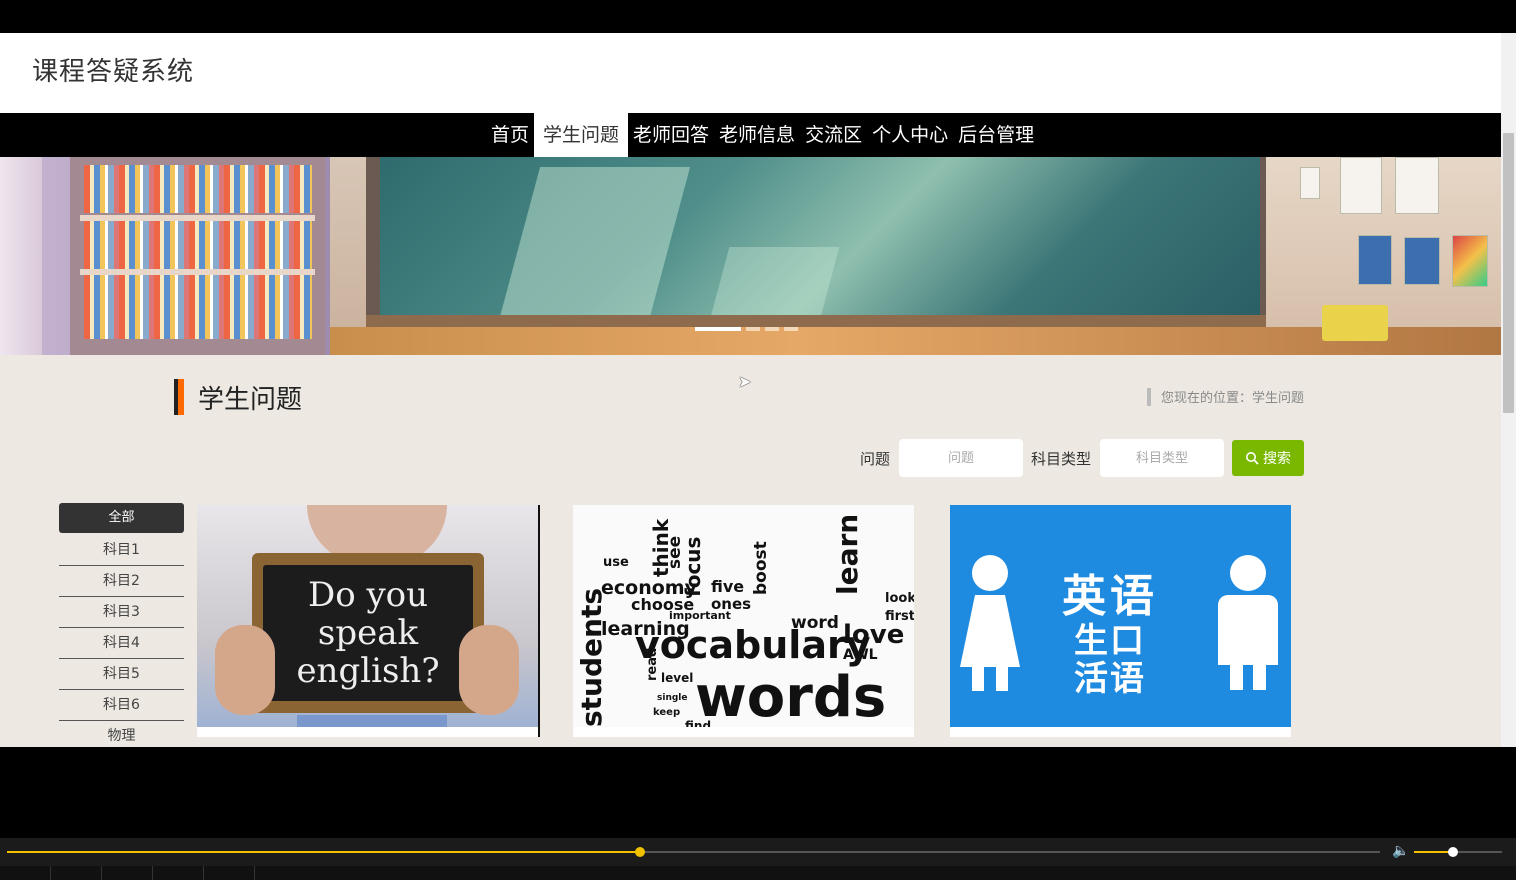 This screenshot has width=1516, height=880. I want to click on subject-input, so click(1162, 458).